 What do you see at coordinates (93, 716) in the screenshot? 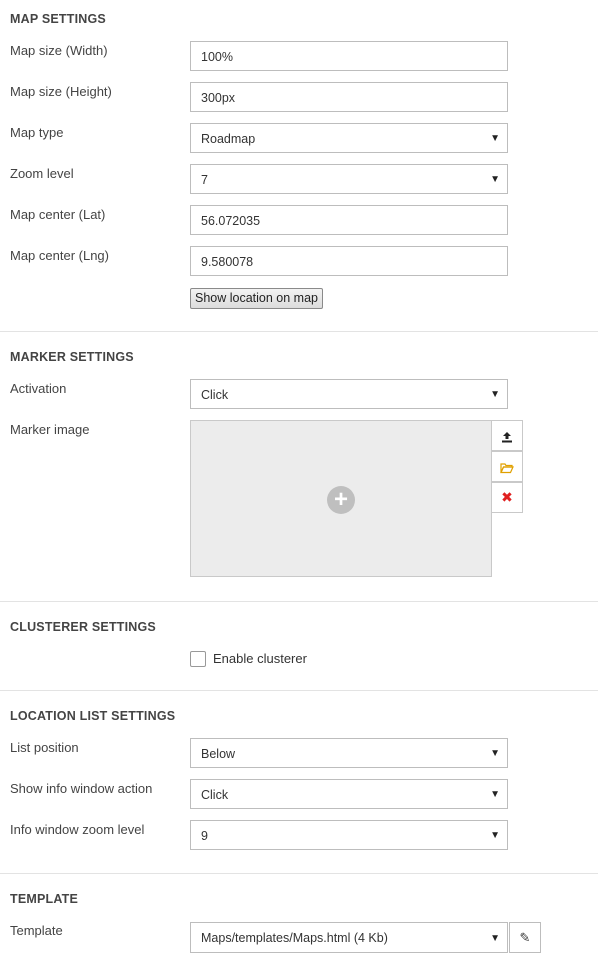
I see `location-list-settings-title: LOCATION LIST SETTINGS` at bounding box center [93, 716].